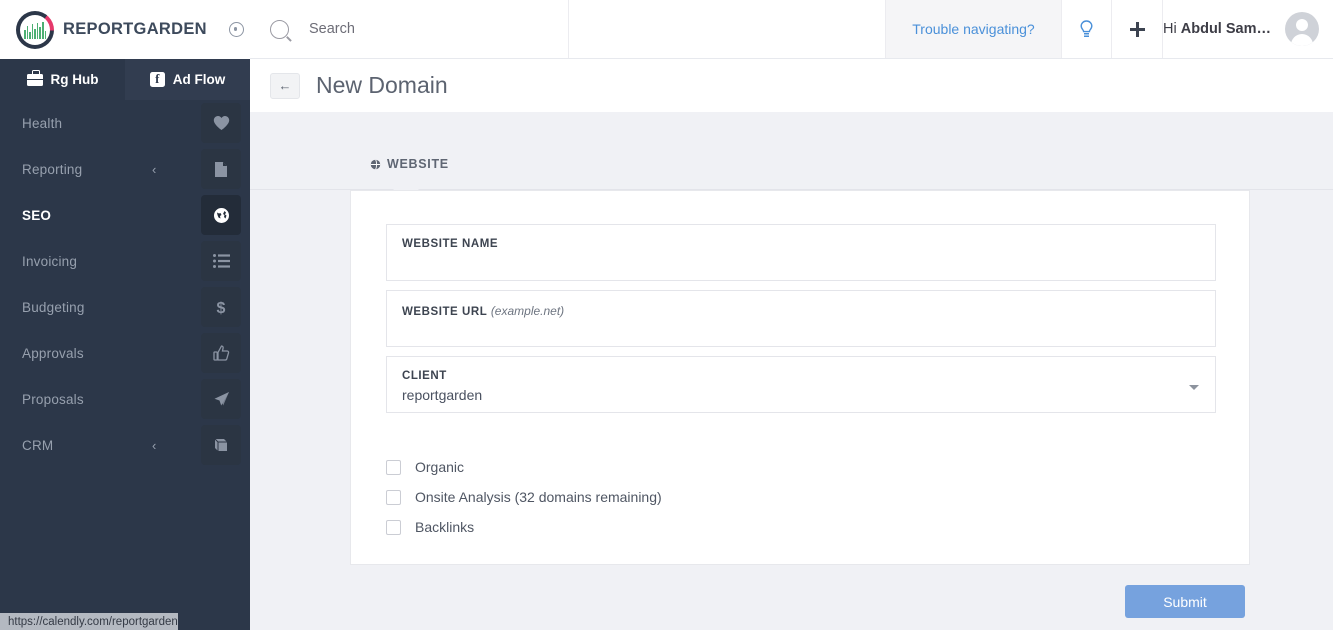 This screenshot has width=1333, height=630. Describe the element at coordinates (221, 445) in the screenshot. I see `book-icon` at that location.